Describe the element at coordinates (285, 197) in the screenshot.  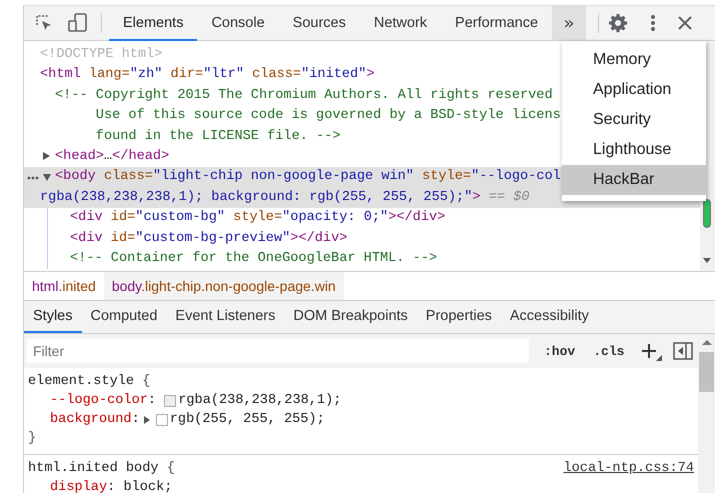
I see `code-line: rgba(238,238,238,1); background: rgb(255, 255, 255);"> == $0` at that location.